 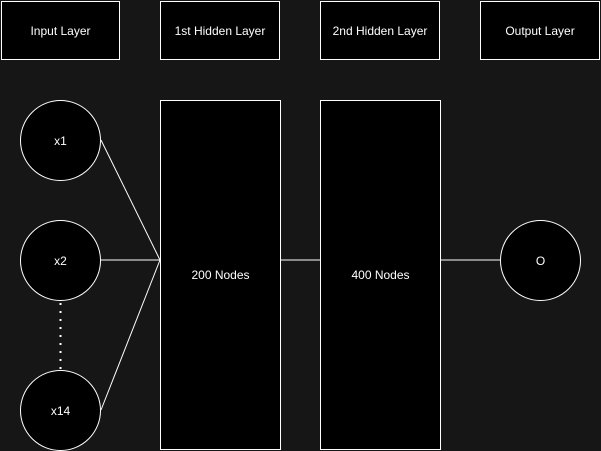 I want to click on header-output-layer-label: Output Layer, so click(x=540, y=30).